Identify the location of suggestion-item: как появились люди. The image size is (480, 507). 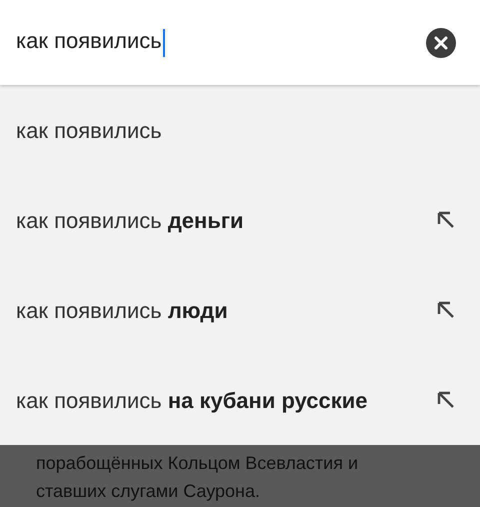
(122, 310).